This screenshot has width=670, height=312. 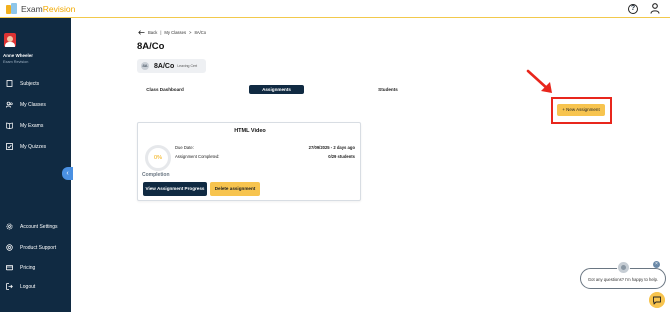 I want to click on breadcrumb-my-classes: My Classes, so click(x=175, y=32).